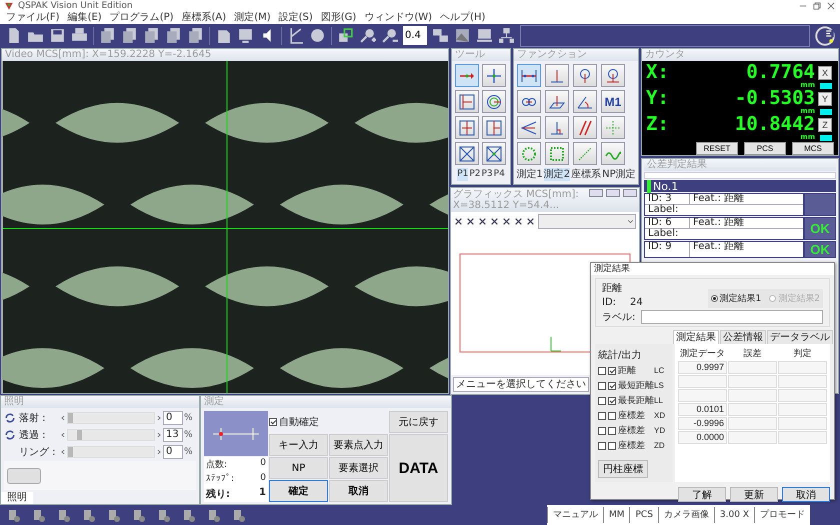  What do you see at coordinates (623, 469) in the screenshot?
I see `cylinder-button: 円柱座標` at bounding box center [623, 469].